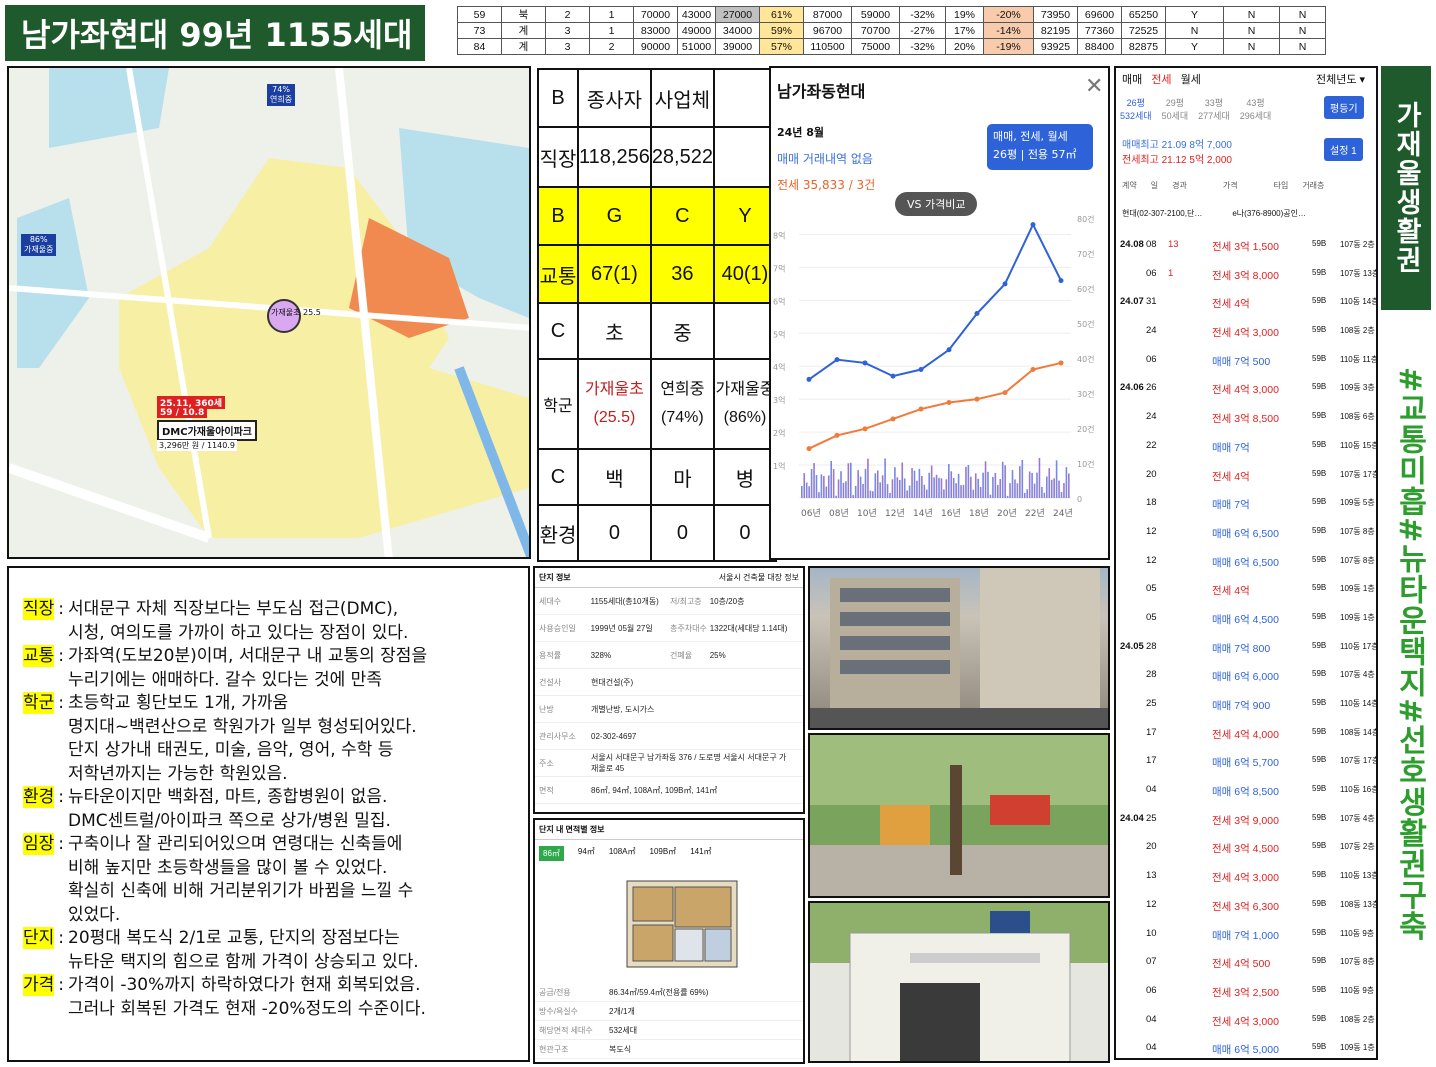 The width and height of the screenshot is (1436, 1067). Describe the element at coordinates (682, 98) in the screenshot. I see `grid-cell: 사업체` at that location.